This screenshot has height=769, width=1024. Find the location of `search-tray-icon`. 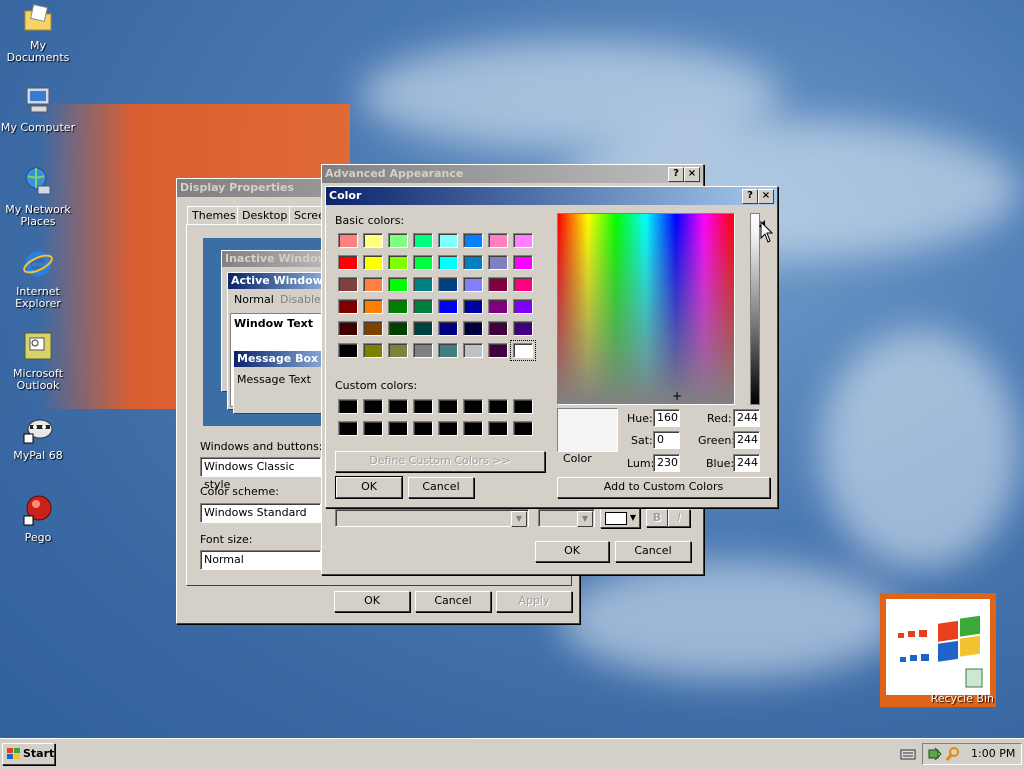

search-tray-icon is located at coordinates (953, 754).